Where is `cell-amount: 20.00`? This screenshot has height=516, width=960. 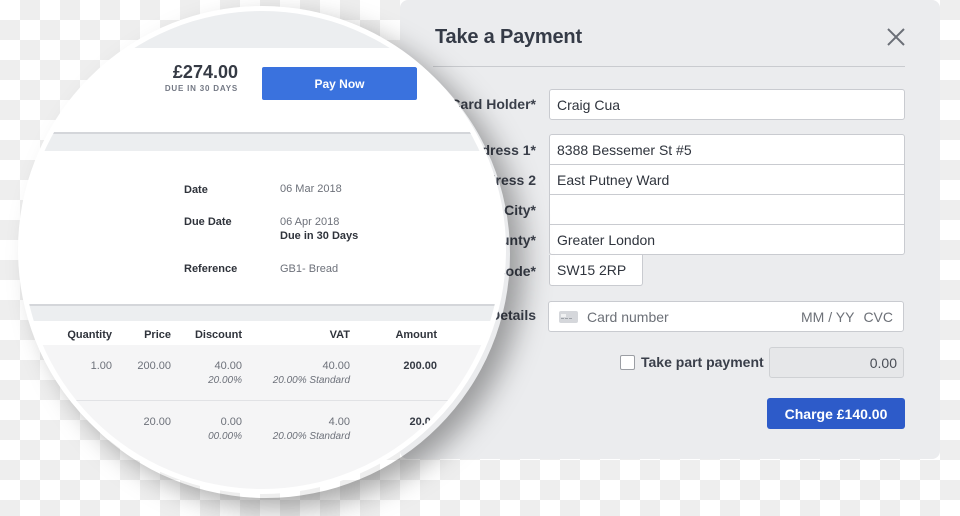
cell-amount: 20.00 is located at coordinates (423, 422).